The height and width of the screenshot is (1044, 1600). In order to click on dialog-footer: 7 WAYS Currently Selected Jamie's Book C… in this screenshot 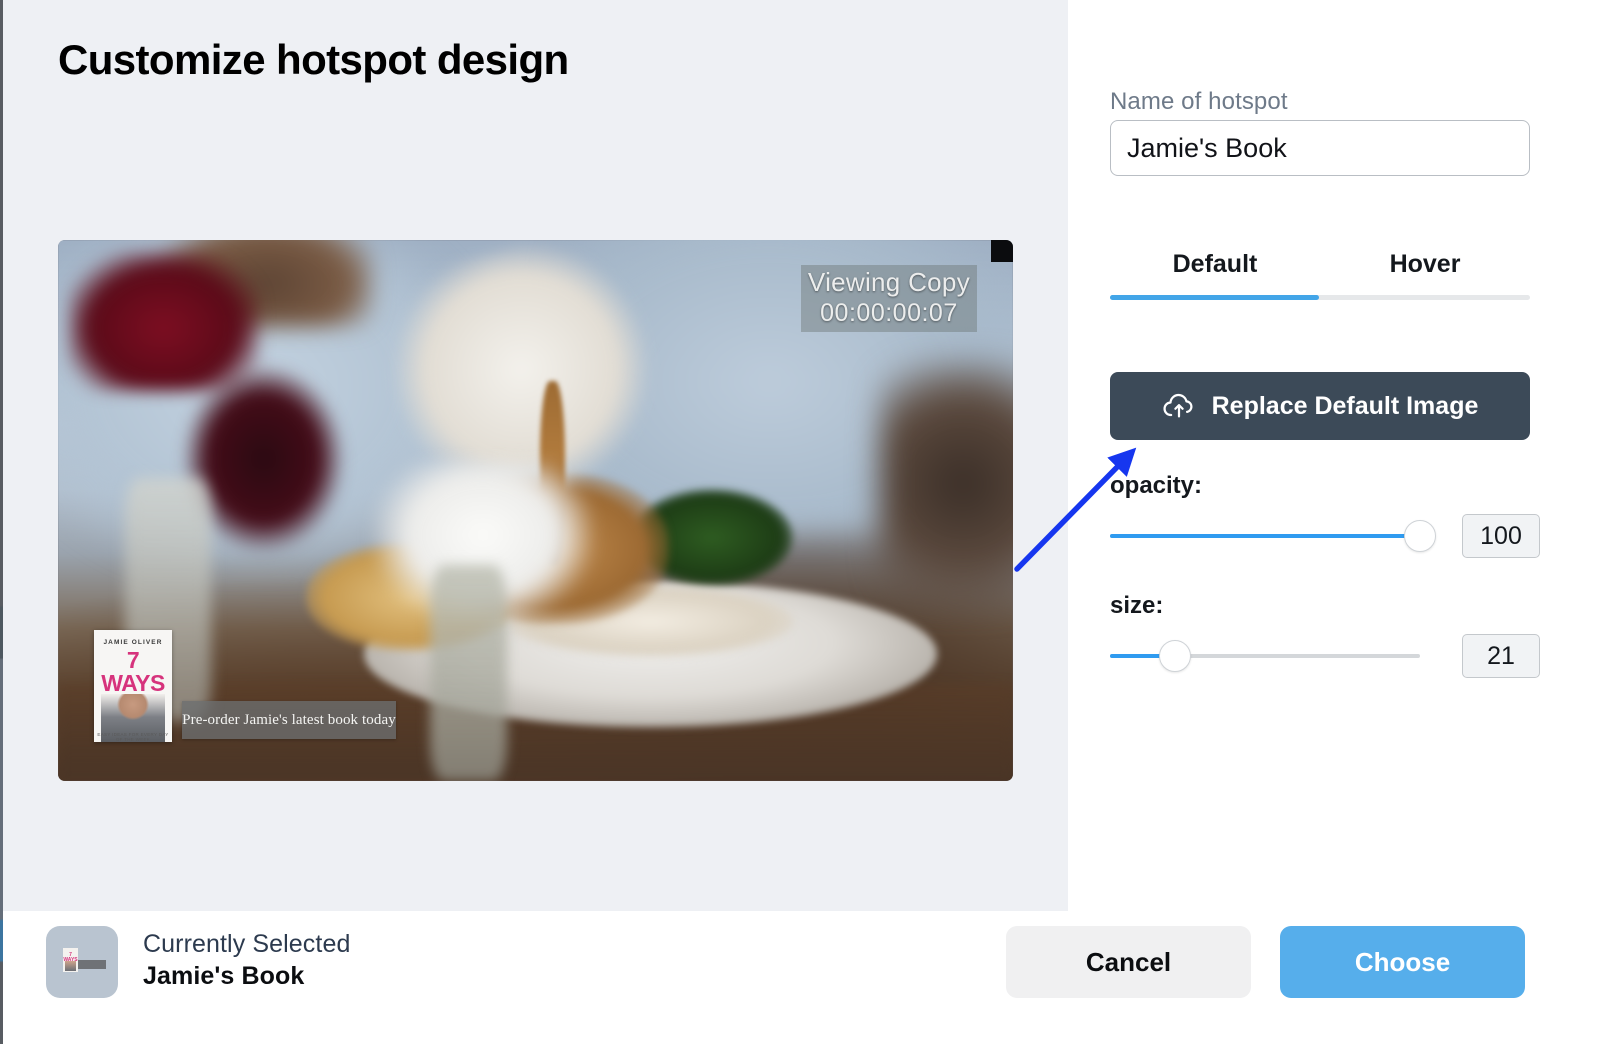, I will do `click(801, 977)`.